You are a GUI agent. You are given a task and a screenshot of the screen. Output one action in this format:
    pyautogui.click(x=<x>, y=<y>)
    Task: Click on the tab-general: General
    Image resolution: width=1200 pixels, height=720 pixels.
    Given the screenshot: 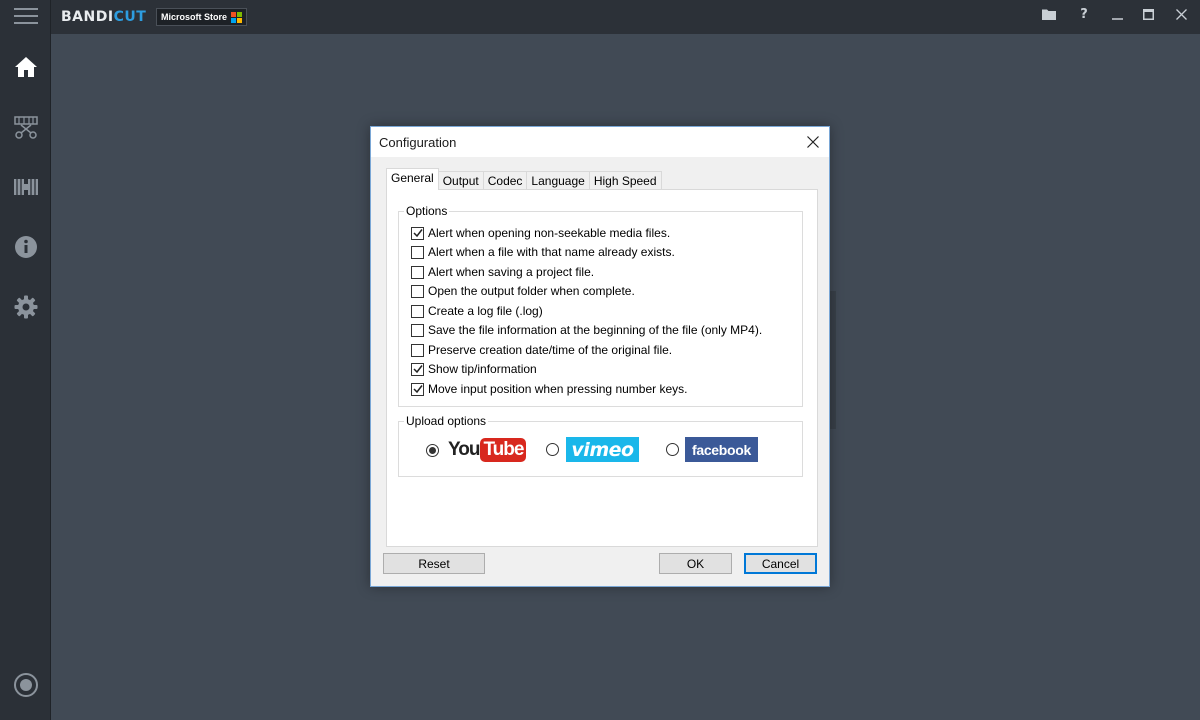 What is the action you would take?
    pyautogui.click(x=412, y=179)
    